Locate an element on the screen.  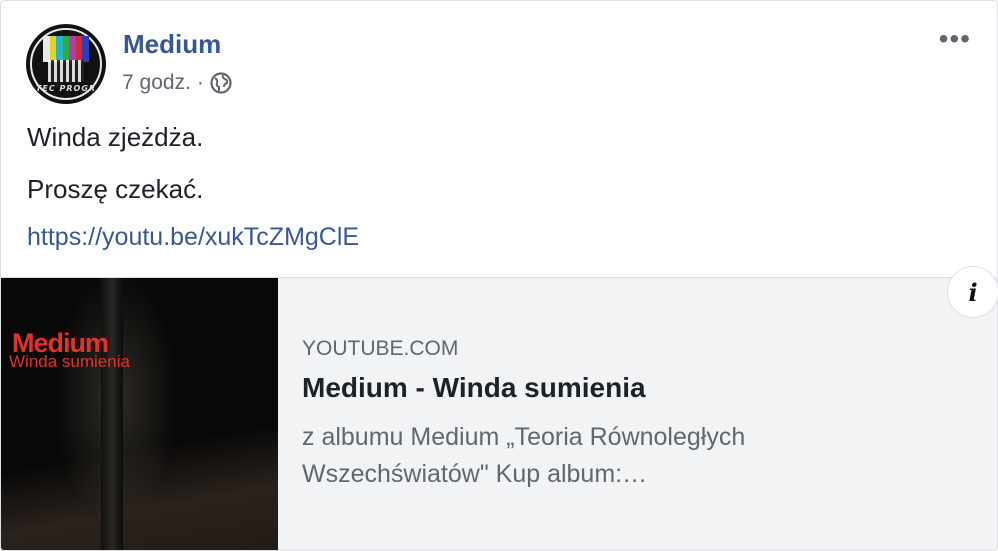
post-meta: 7 godz. · is located at coordinates (177, 83).